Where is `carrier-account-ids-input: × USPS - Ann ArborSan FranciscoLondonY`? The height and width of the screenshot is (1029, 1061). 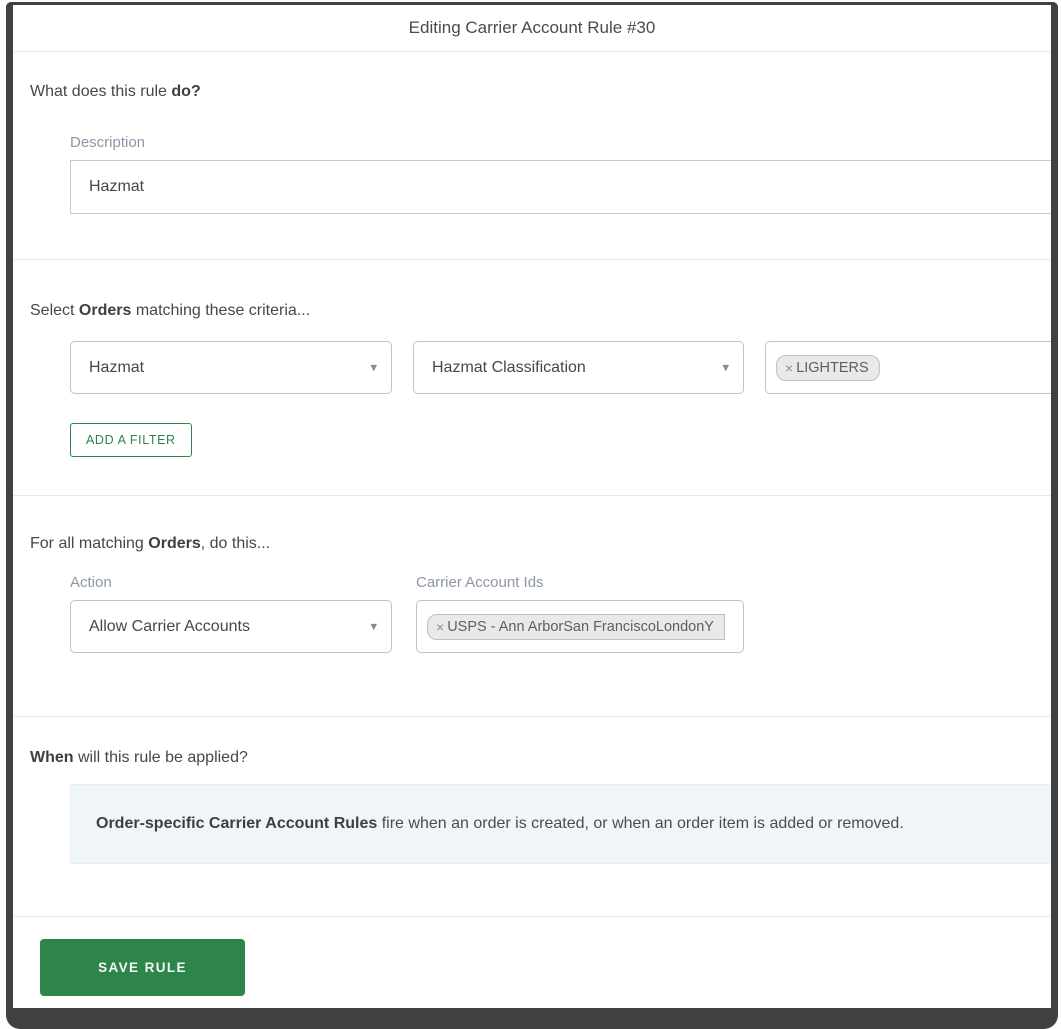 carrier-account-ids-input: × USPS - Ann ArborSan FranciscoLondonY is located at coordinates (580, 626).